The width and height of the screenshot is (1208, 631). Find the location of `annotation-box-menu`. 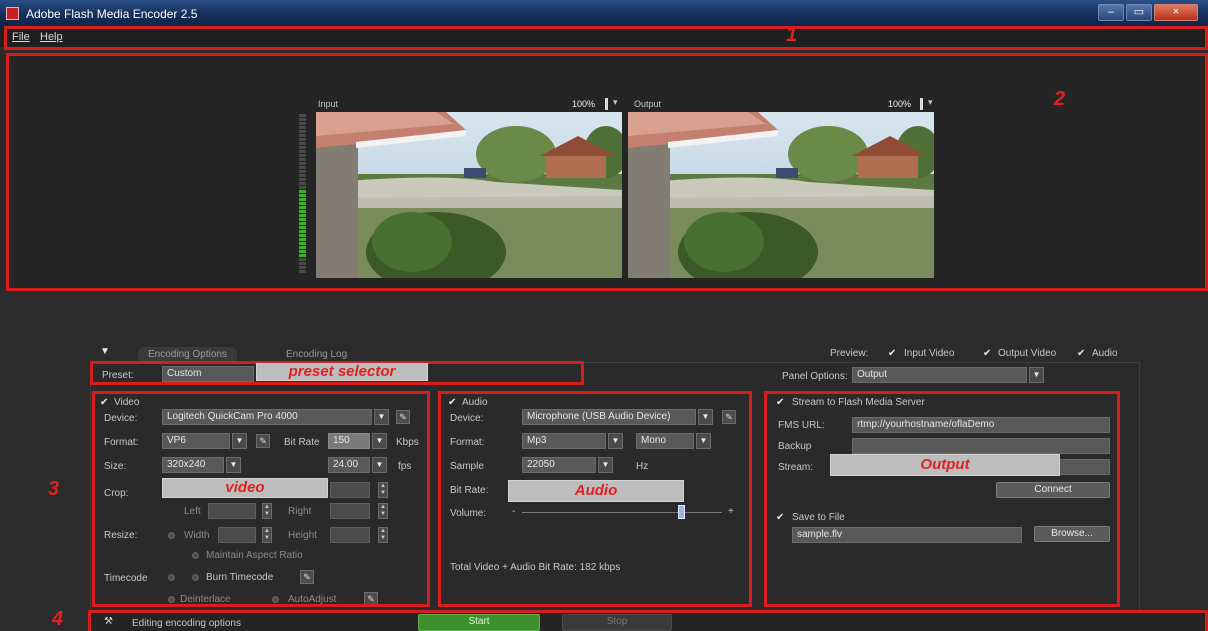

annotation-box-menu is located at coordinates (606, 38).